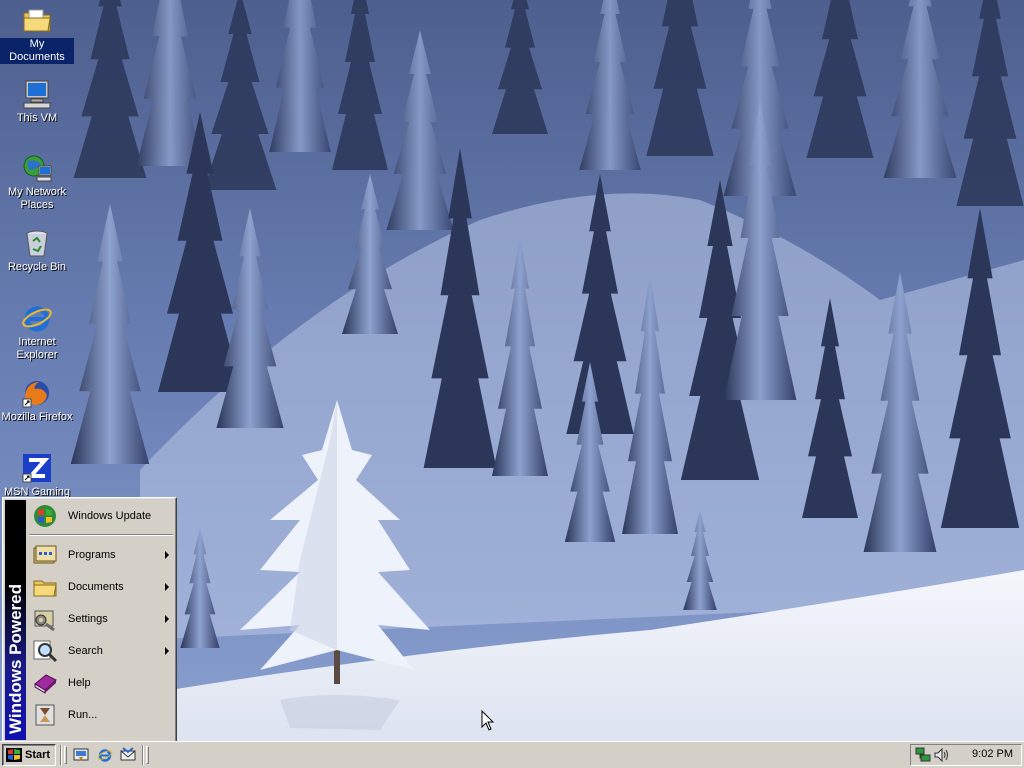 This screenshot has width=1024, height=768. What do you see at coordinates (37, 20) in the screenshot?
I see `folder-documents-icon` at bounding box center [37, 20].